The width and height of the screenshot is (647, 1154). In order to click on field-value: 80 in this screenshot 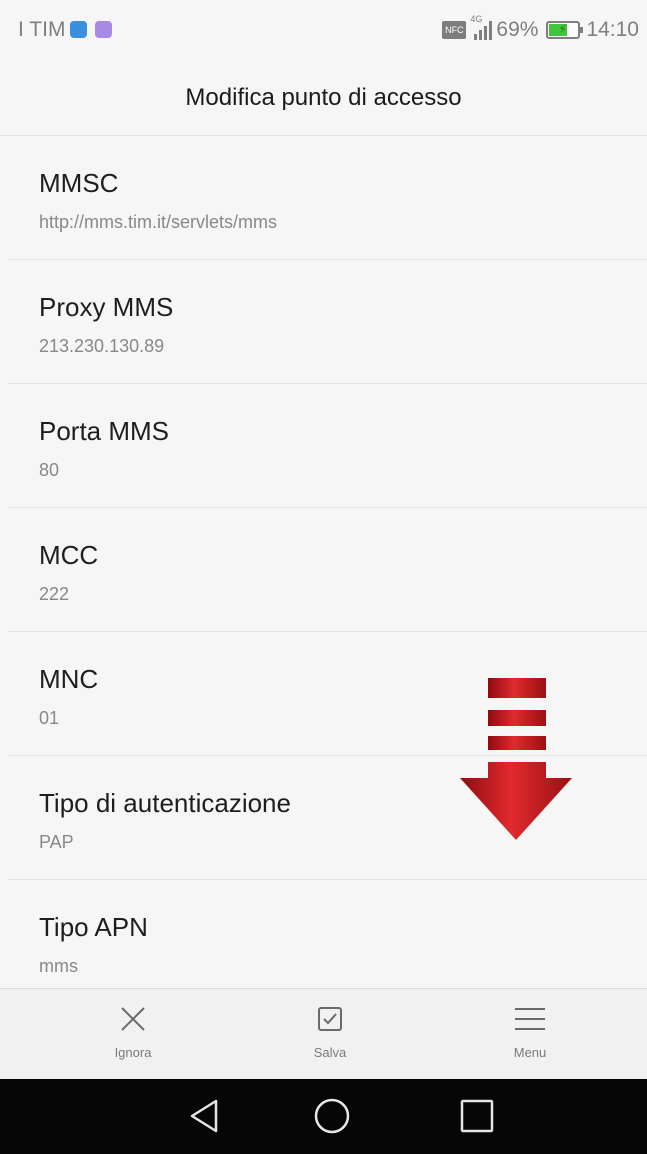, I will do `click(49, 470)`.